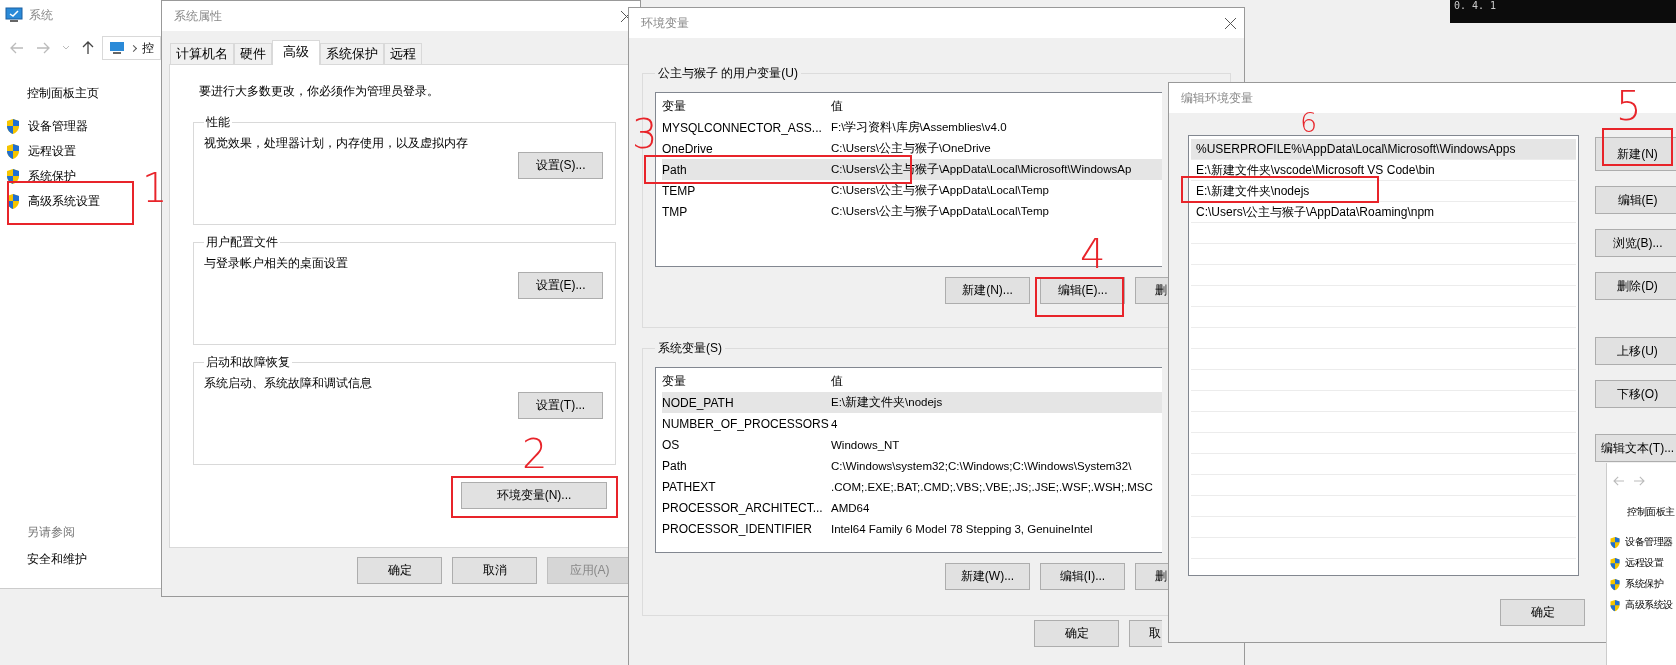 The height and width of the screenshot is (665, 1676). I want to click on list-row: NUMBER_OF_PROCESSORS 4, so click(912, 423).